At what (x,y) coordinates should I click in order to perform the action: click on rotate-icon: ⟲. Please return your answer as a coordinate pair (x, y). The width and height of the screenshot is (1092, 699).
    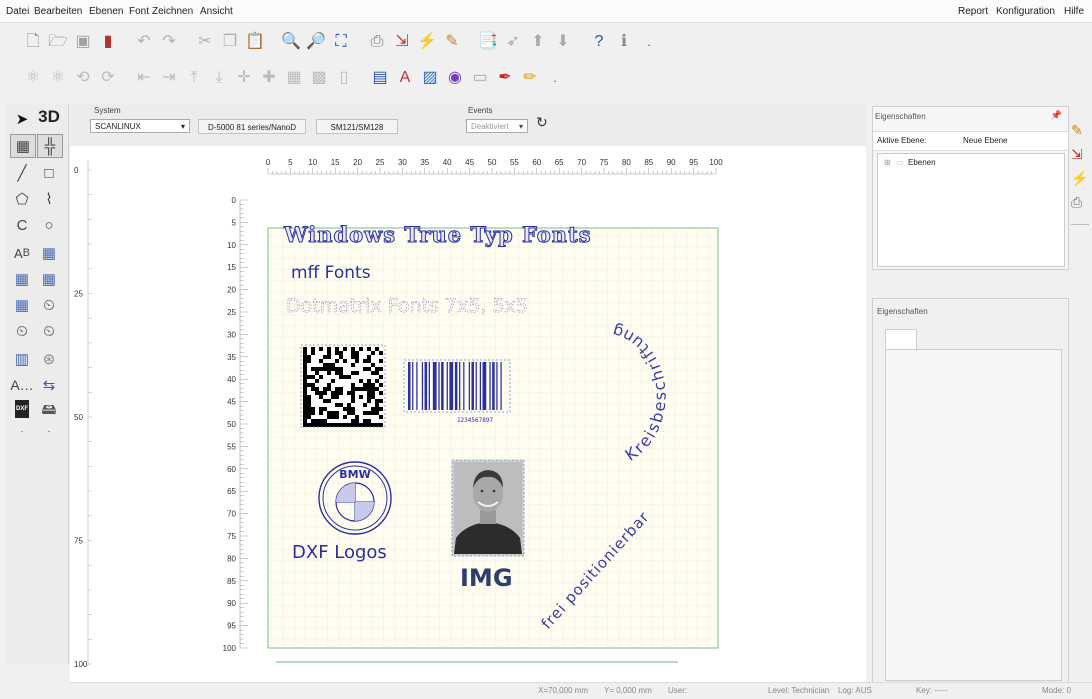
    Looking at the image, I should click on (83, 78).